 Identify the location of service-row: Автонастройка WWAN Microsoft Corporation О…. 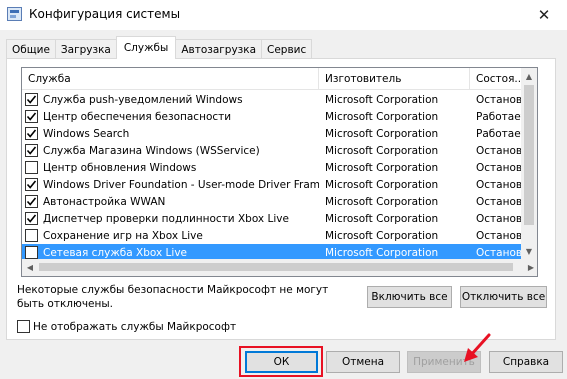
(272, 201).